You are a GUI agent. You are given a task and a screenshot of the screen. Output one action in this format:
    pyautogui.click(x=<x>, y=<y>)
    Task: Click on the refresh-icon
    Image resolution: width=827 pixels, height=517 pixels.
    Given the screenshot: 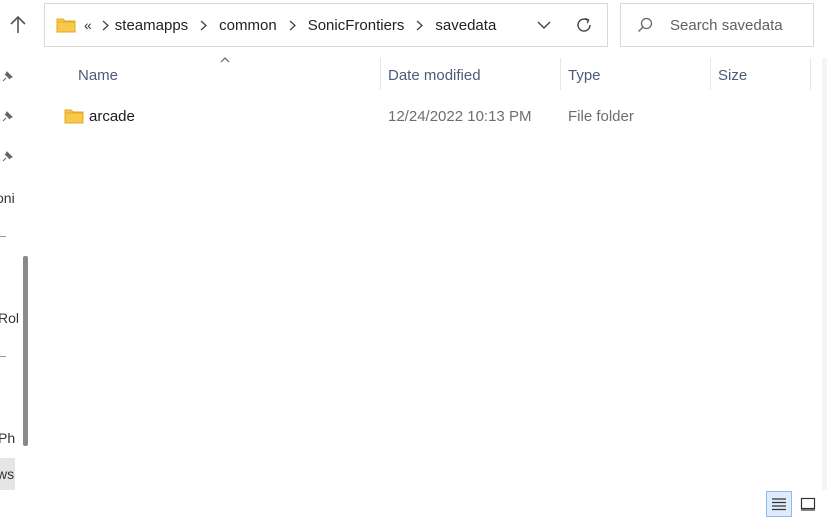 What is the action you would take?
    pyautogui.click(x=584, y=24)
    